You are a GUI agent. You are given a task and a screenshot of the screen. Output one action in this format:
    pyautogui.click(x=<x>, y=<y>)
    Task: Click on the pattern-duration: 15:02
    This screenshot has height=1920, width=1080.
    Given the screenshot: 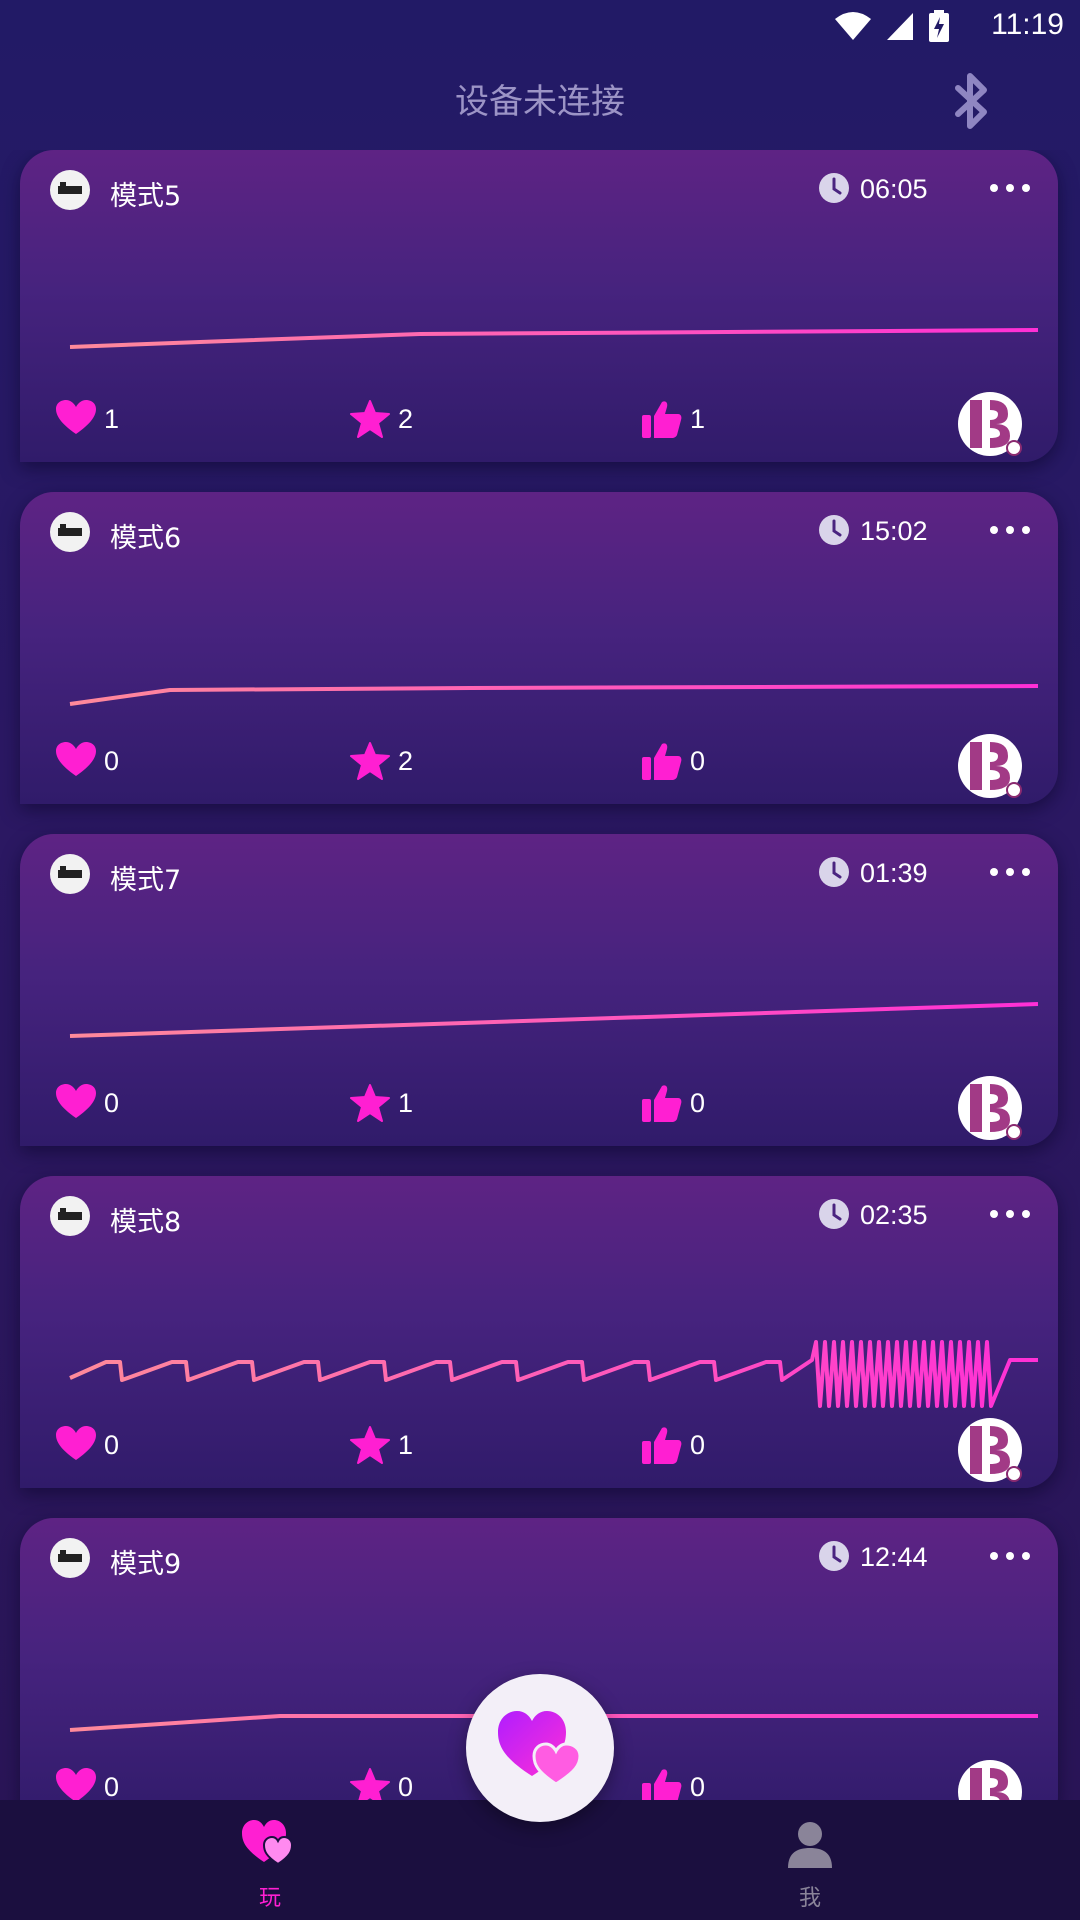 What is the action you would take?
    pyautogui.click(x=894, y=531)
    